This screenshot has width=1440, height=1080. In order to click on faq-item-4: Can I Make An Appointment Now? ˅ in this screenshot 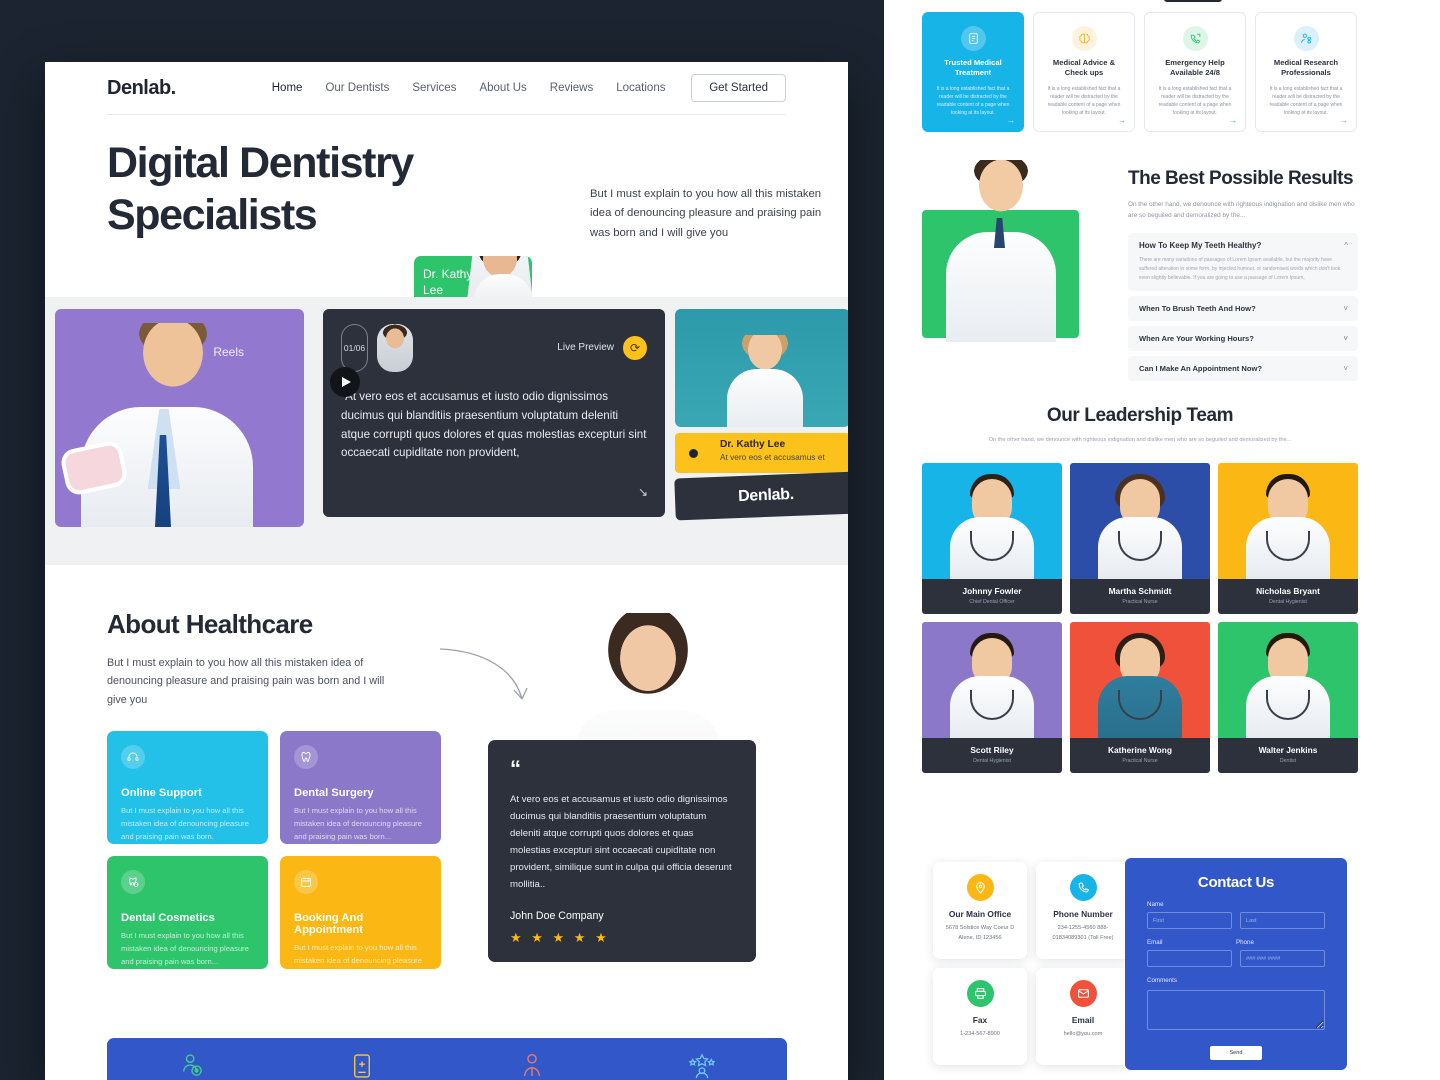, I will do `click(1243, 369)`.